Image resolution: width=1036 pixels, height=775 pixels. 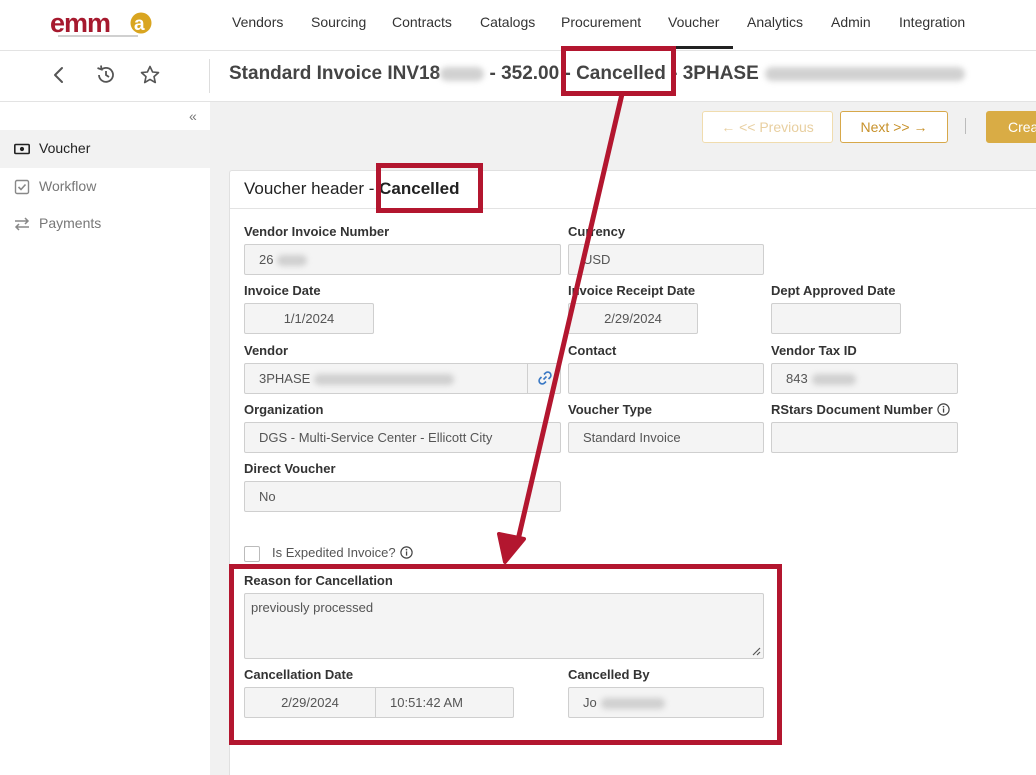 I want to click on sidebar-item-payments: Payments, so click(x=105, y=224).